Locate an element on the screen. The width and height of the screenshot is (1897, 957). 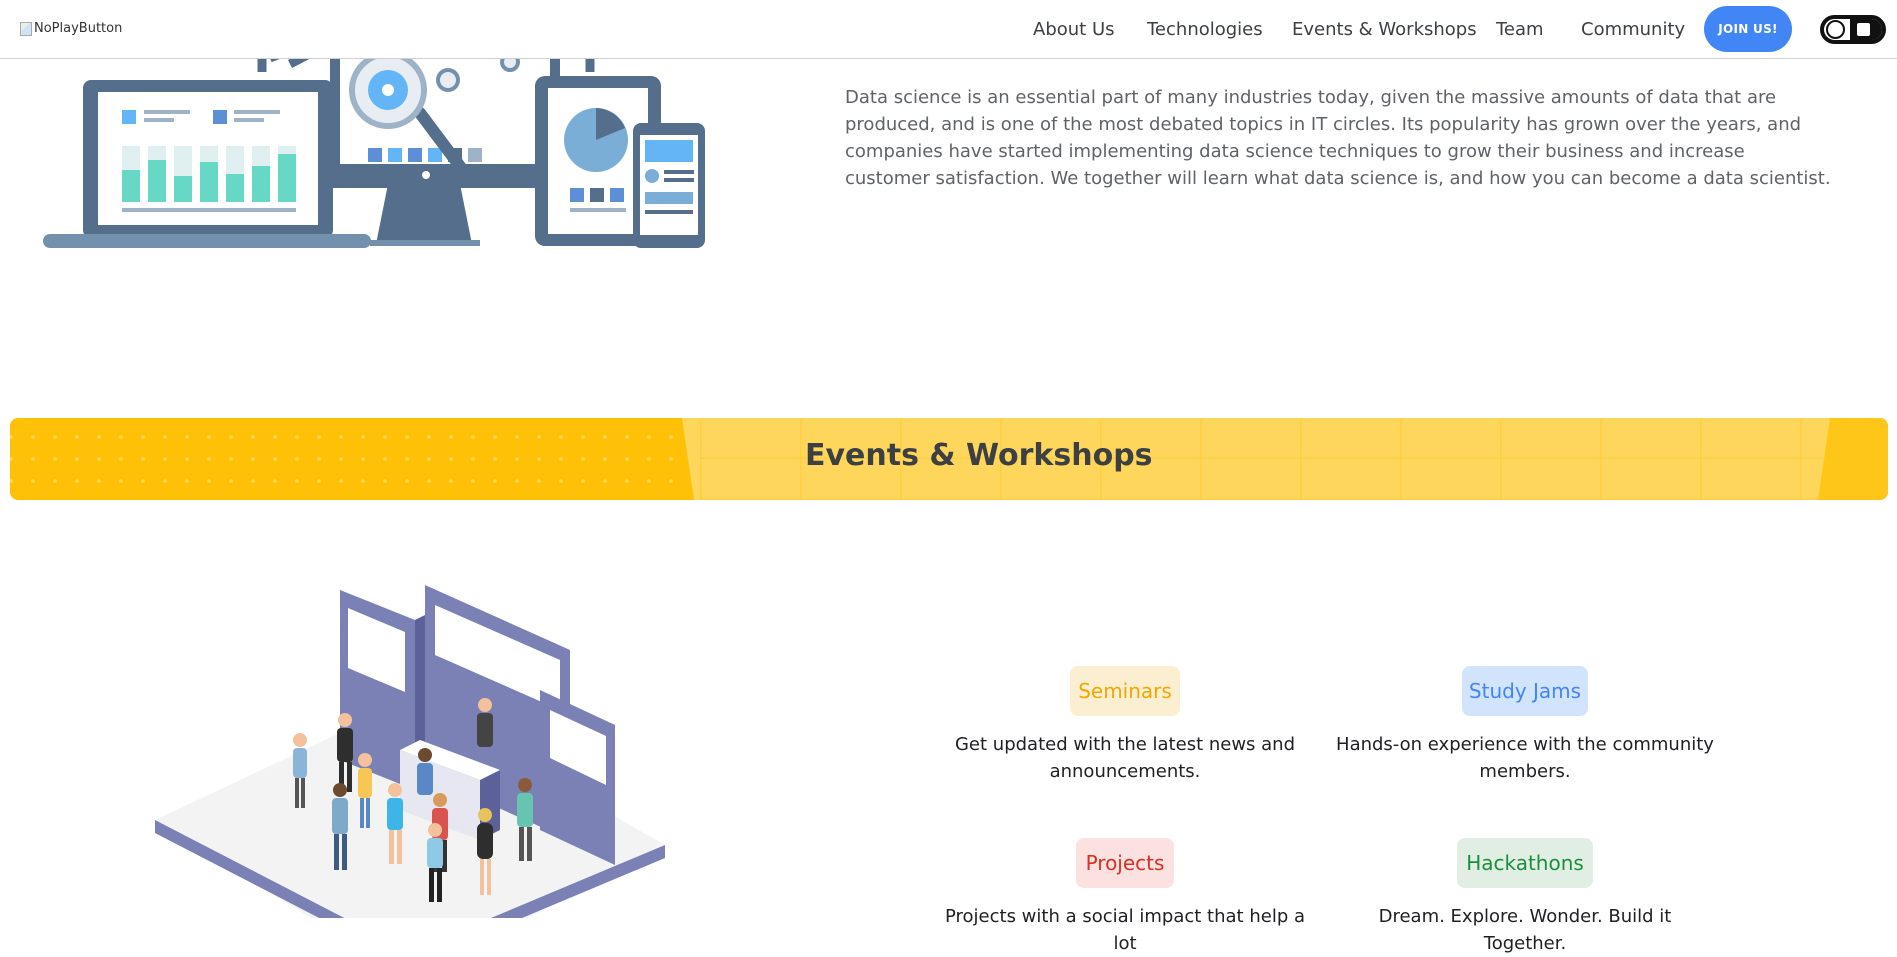
projects-badge: Projects is located at coordinates (1125, 863).